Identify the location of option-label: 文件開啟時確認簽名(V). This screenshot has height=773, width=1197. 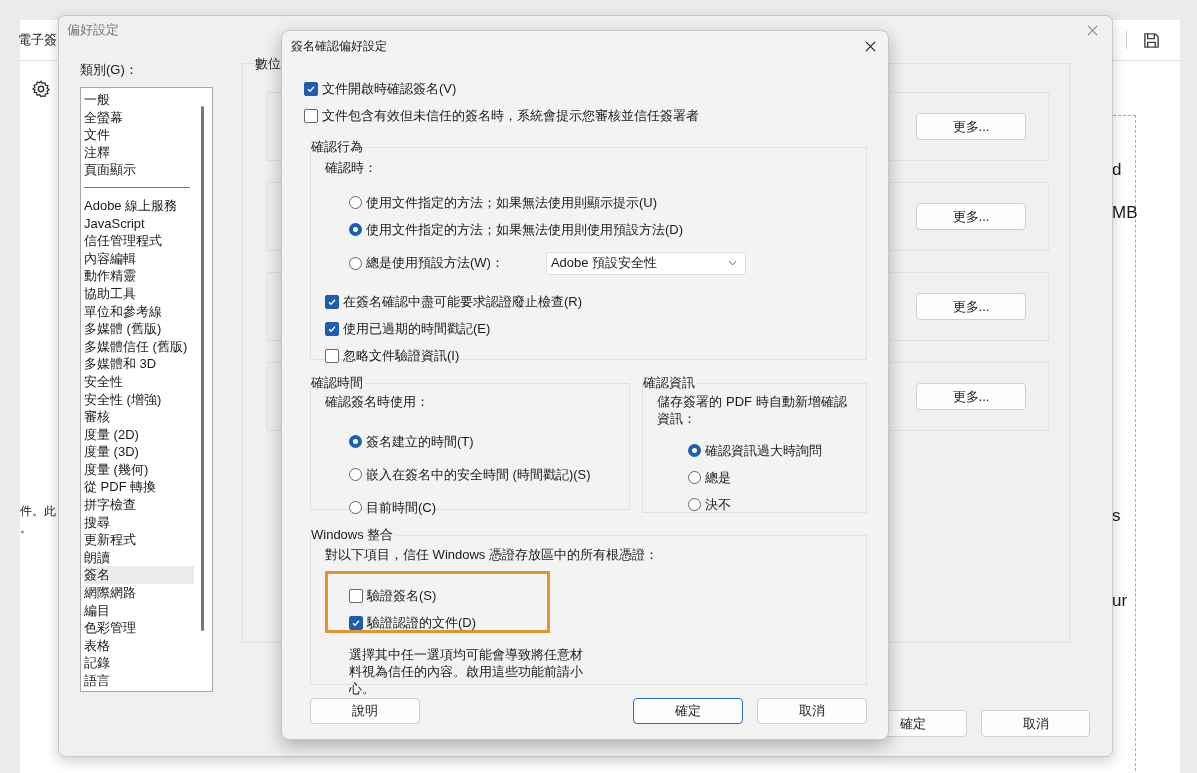
(389, 88).